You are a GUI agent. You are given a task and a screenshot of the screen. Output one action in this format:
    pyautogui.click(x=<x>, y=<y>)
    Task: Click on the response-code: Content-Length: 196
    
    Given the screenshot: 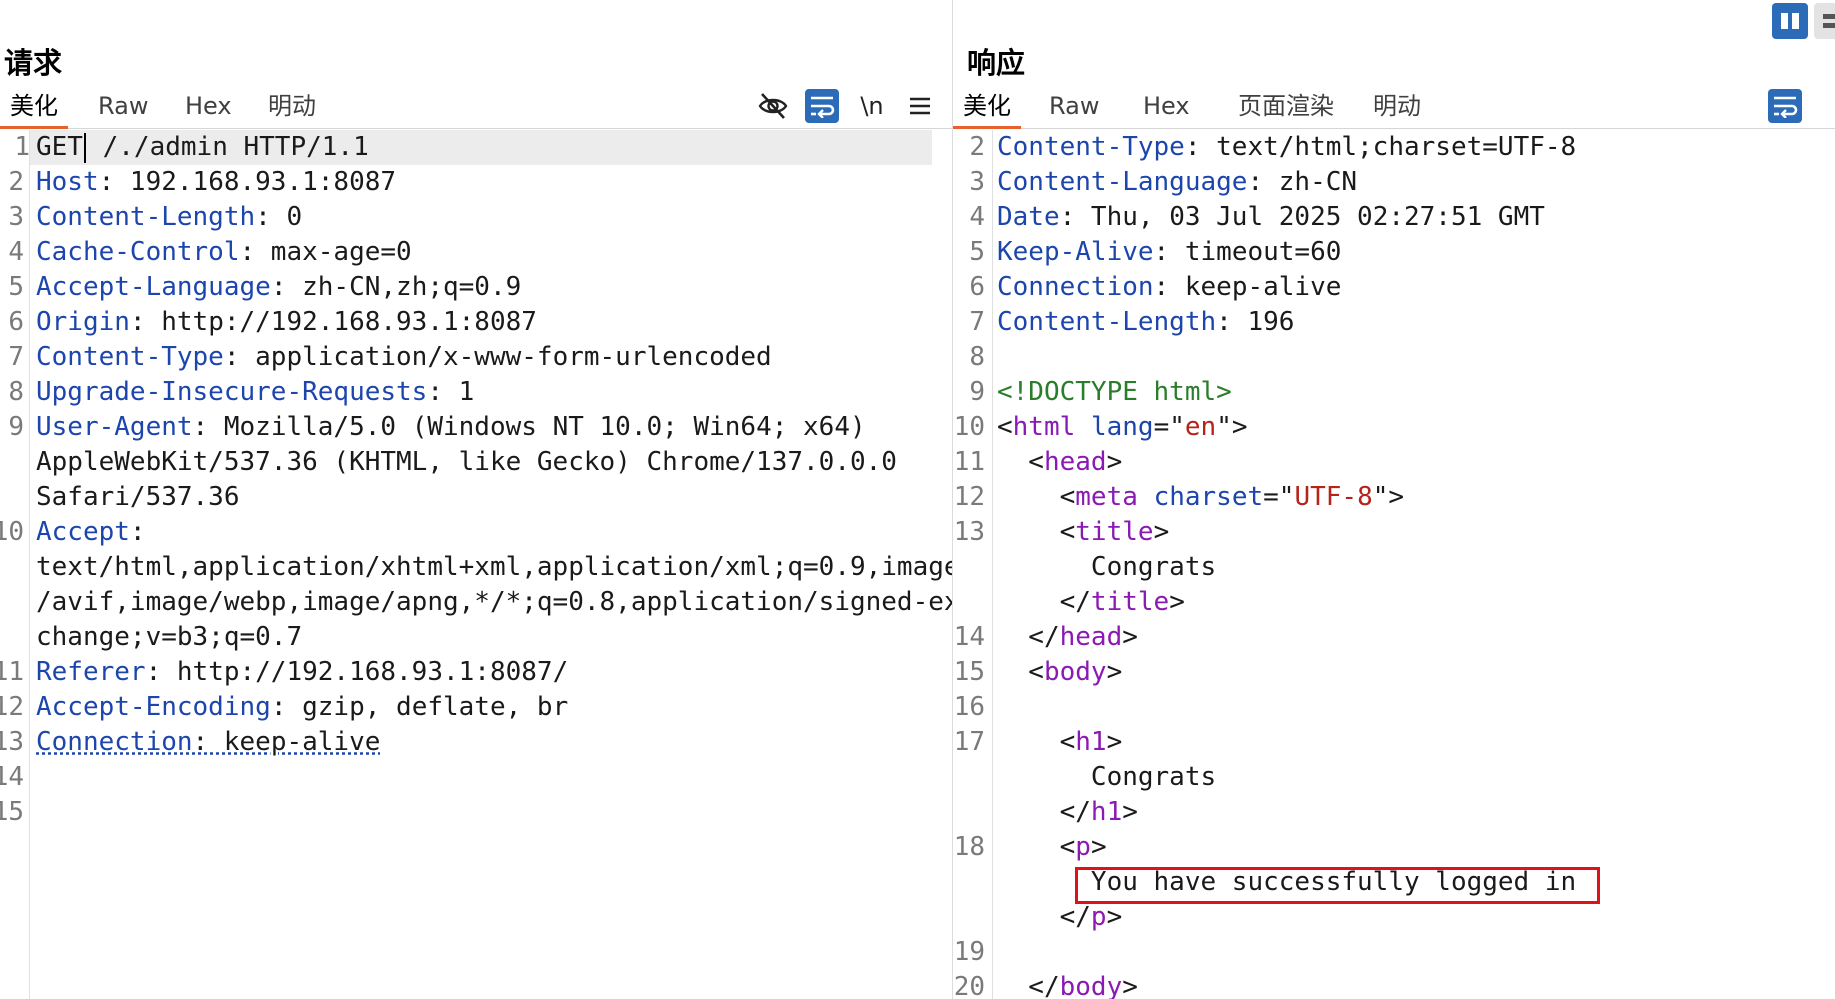 What is the action you would take?
    pyautogui.click(x=1145, y=322)
    